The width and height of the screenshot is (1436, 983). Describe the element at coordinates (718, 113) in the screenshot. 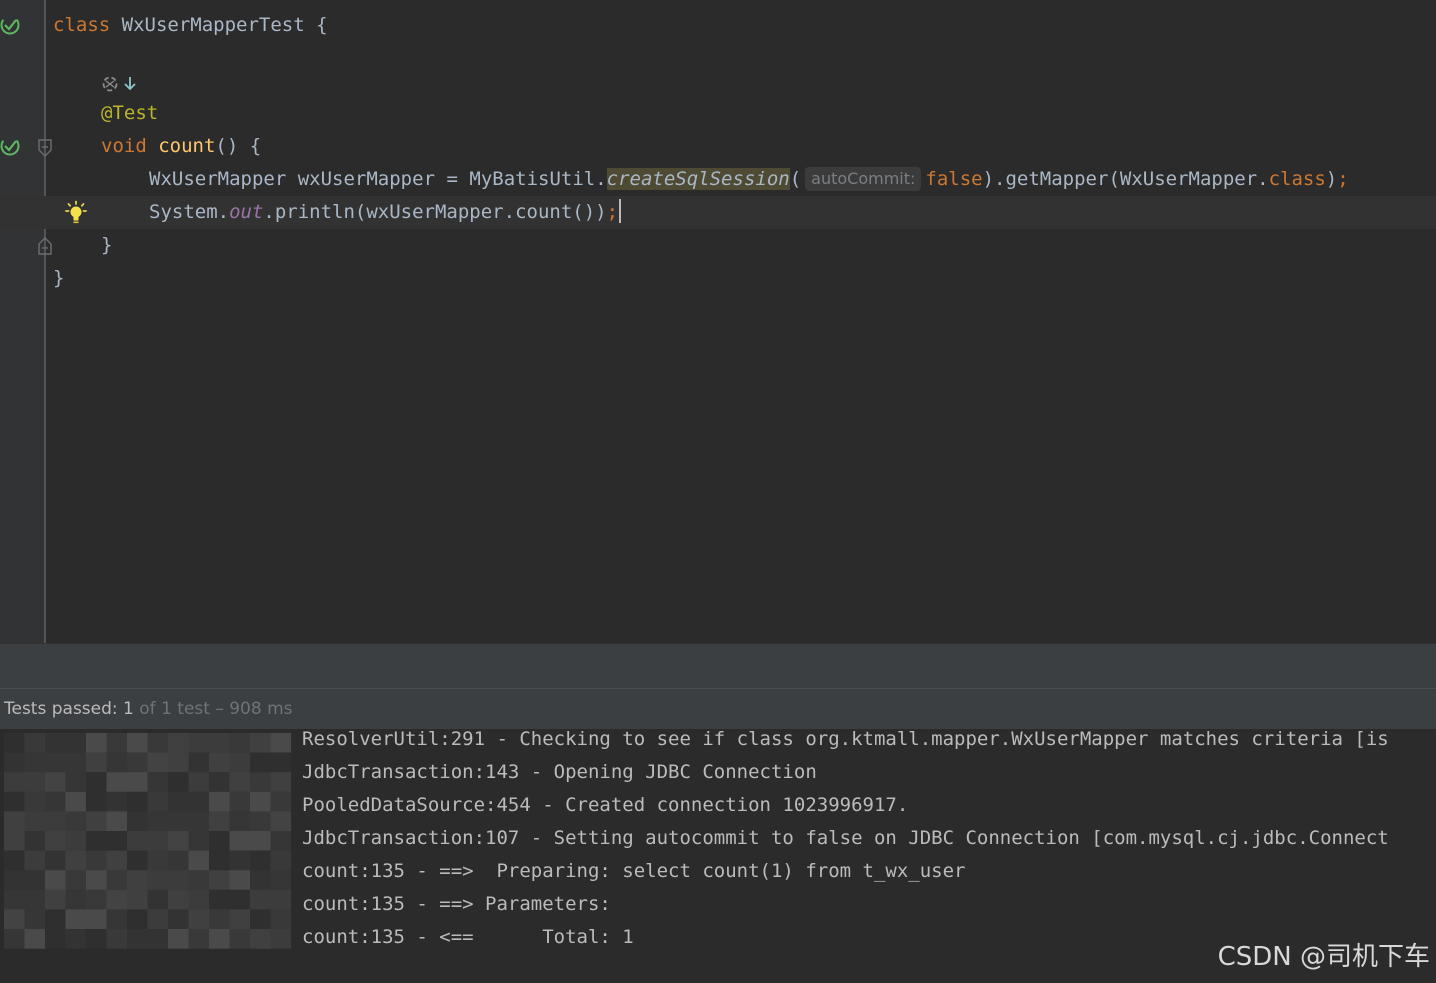

I see `code-line-annotation: @Test` at that location.